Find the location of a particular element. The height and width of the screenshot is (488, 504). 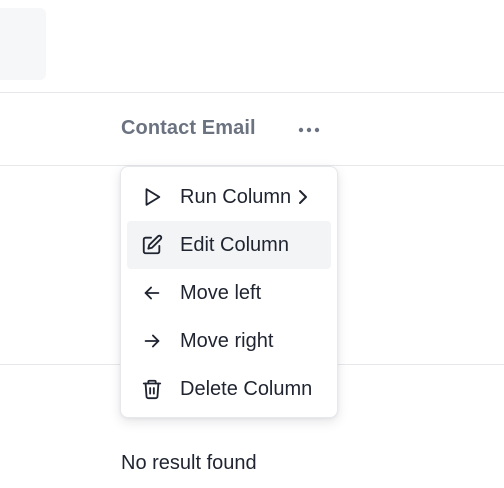

more-horizontal-icon is located at coordinates (309, 129).